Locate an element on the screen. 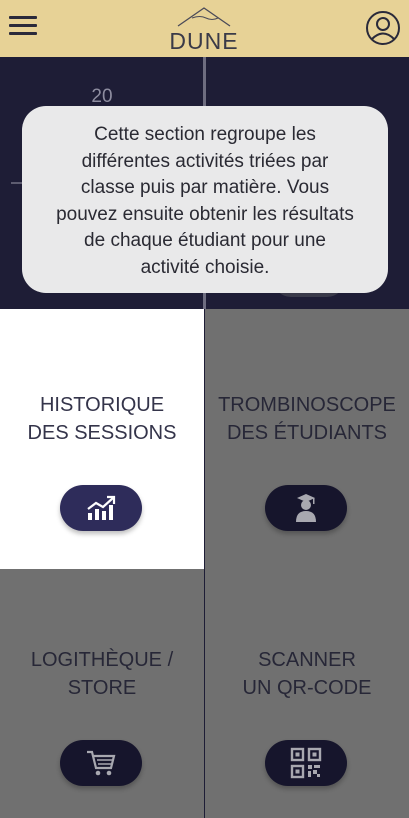 This screenshot has width=409, height=818. student-directory-button is located at coordinates (306, 508).